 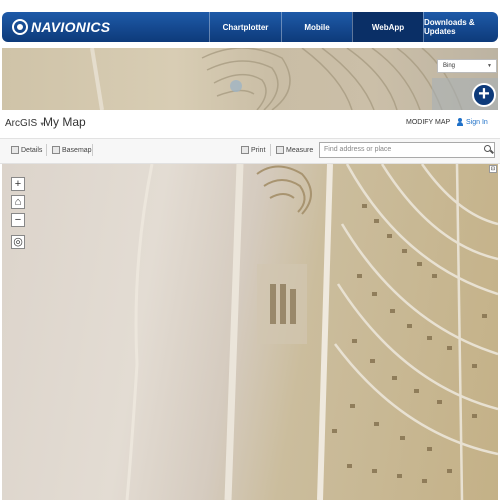 What do you see at coordinates (300, 150) in the screenshot?
I see `measure-label: Measure` at bounding box center [300, 150].